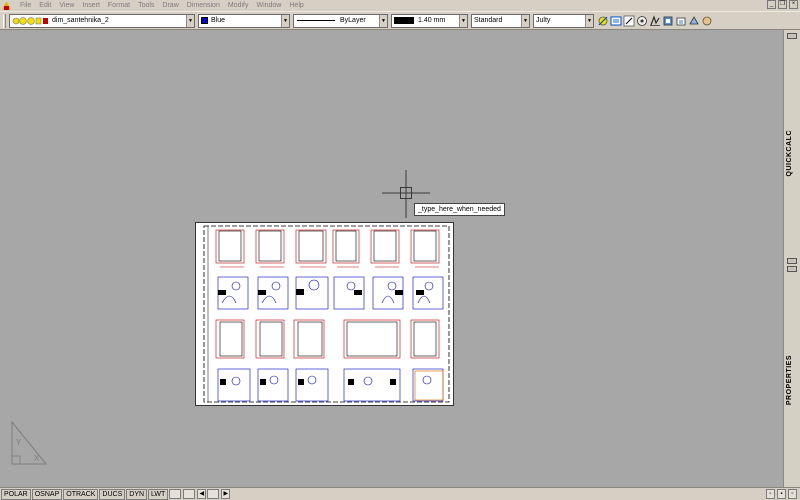 This screenshot has width=800, height=500. I want to click on linetype-preview, so click(316, 20).